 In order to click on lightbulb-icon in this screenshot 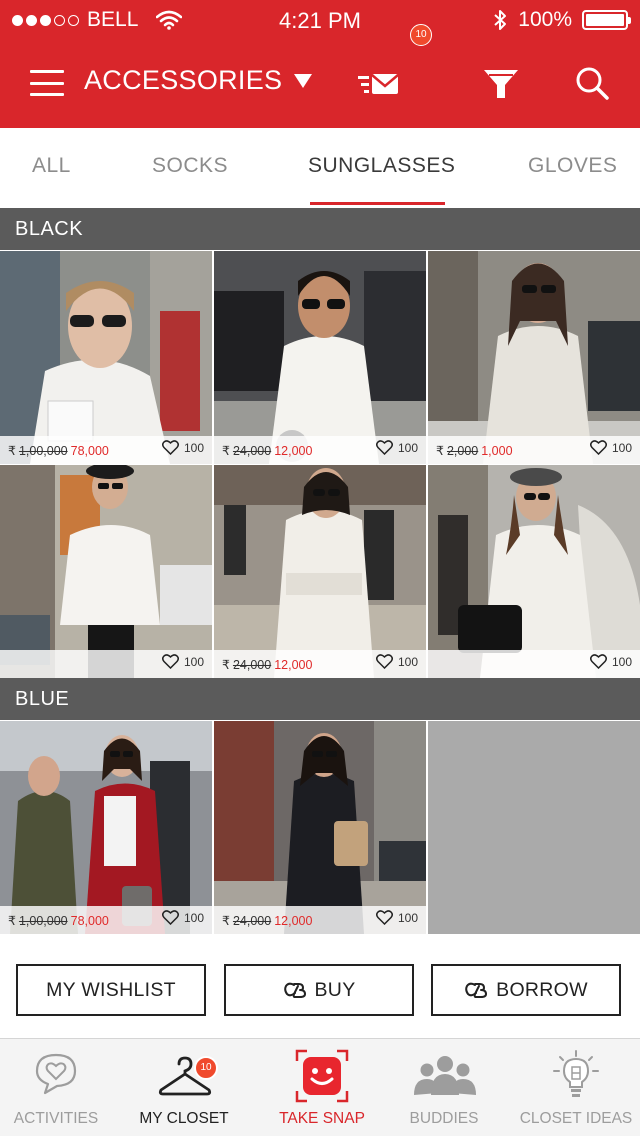, I will do `click(576, 1073)`.